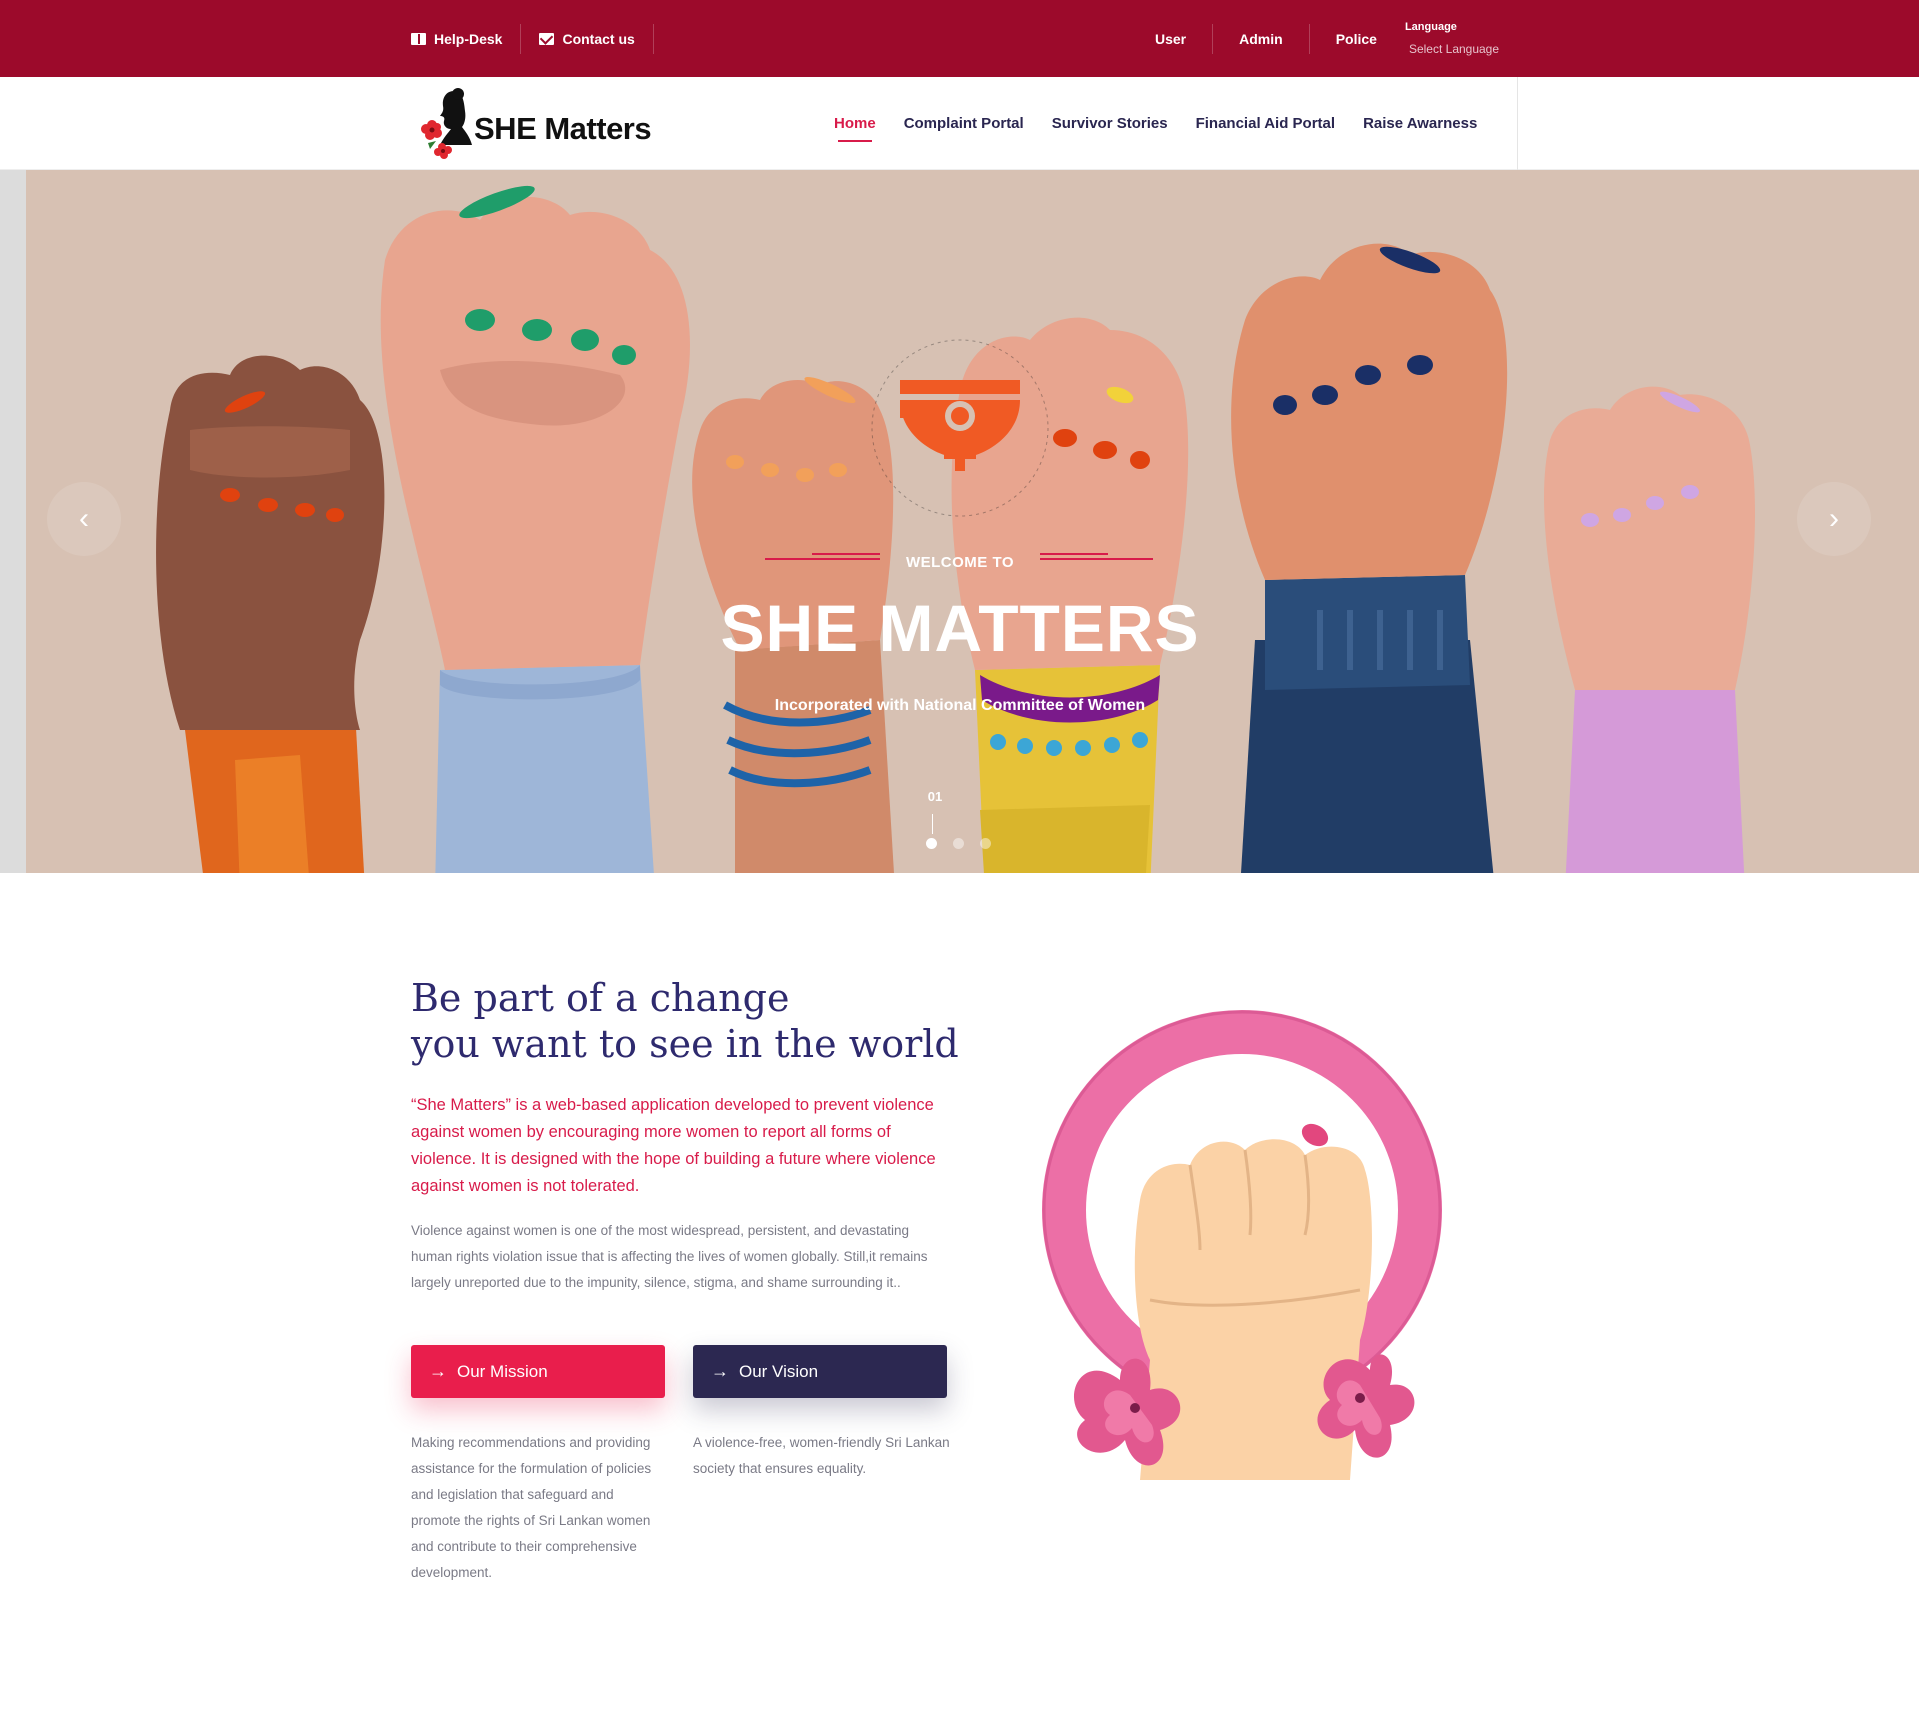 Image resolution: width=1919 pixels, height=1714 pixels. What do you see at coordinates (547, 38) in the screenshot?
I see `mail-icon` at bounding box center [547, 38].